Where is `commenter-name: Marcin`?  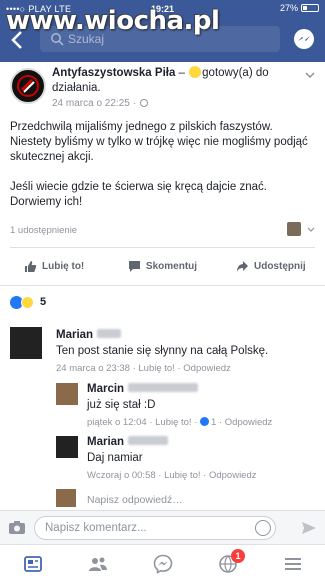 commenter-name: Marcin is located at coordinates (143, 389).